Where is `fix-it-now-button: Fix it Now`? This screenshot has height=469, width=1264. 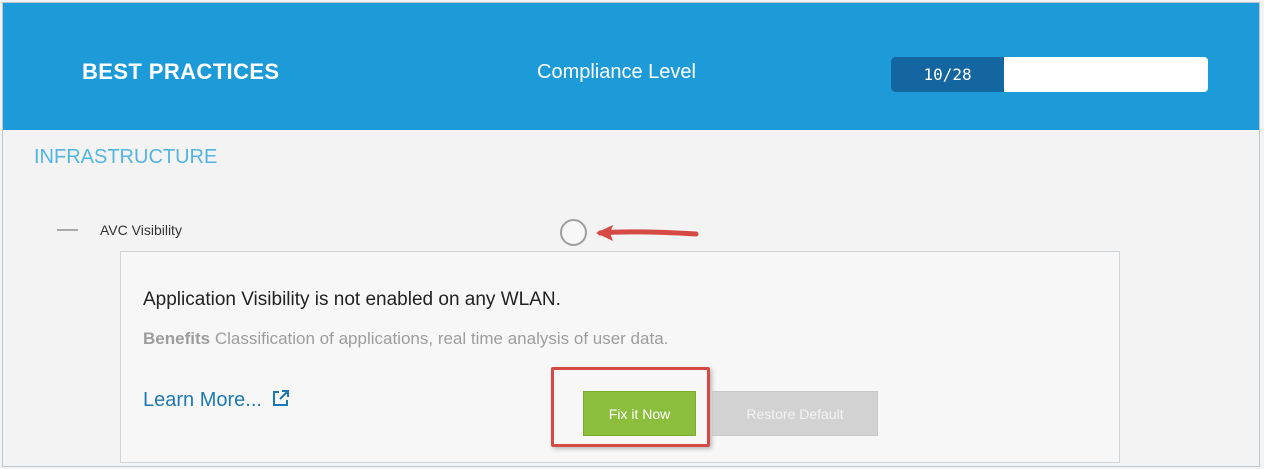
fix-it-now-button: Fix it Now is located at coordinates (639, 413).